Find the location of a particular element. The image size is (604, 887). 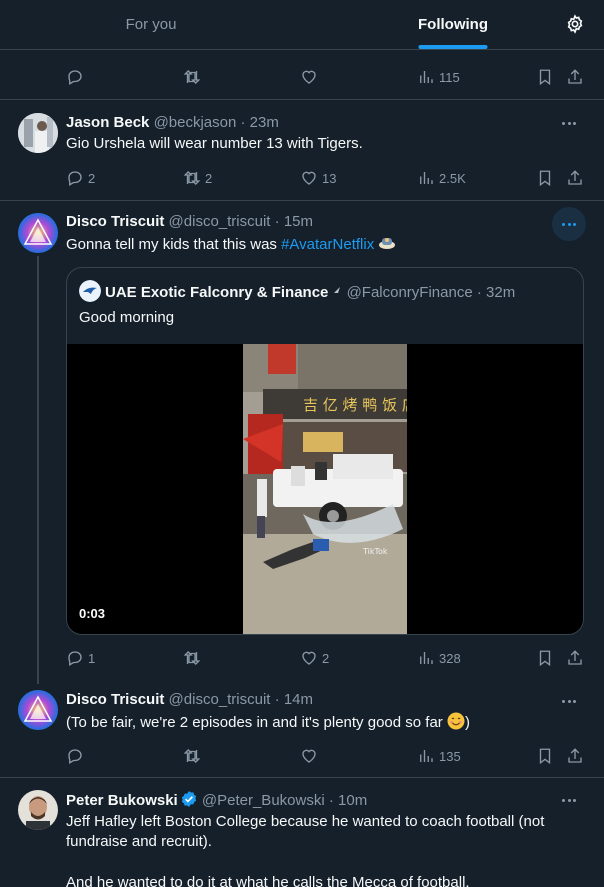

tweet-time: · 23m is located at coordinates (260, 122).